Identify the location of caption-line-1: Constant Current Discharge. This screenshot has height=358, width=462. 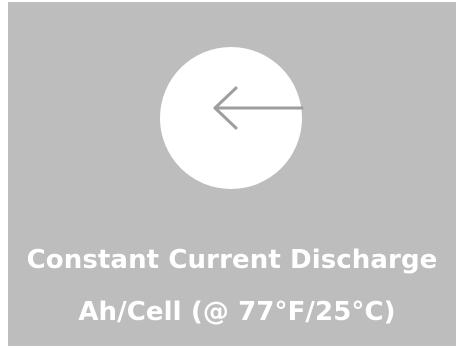
(232, 260).